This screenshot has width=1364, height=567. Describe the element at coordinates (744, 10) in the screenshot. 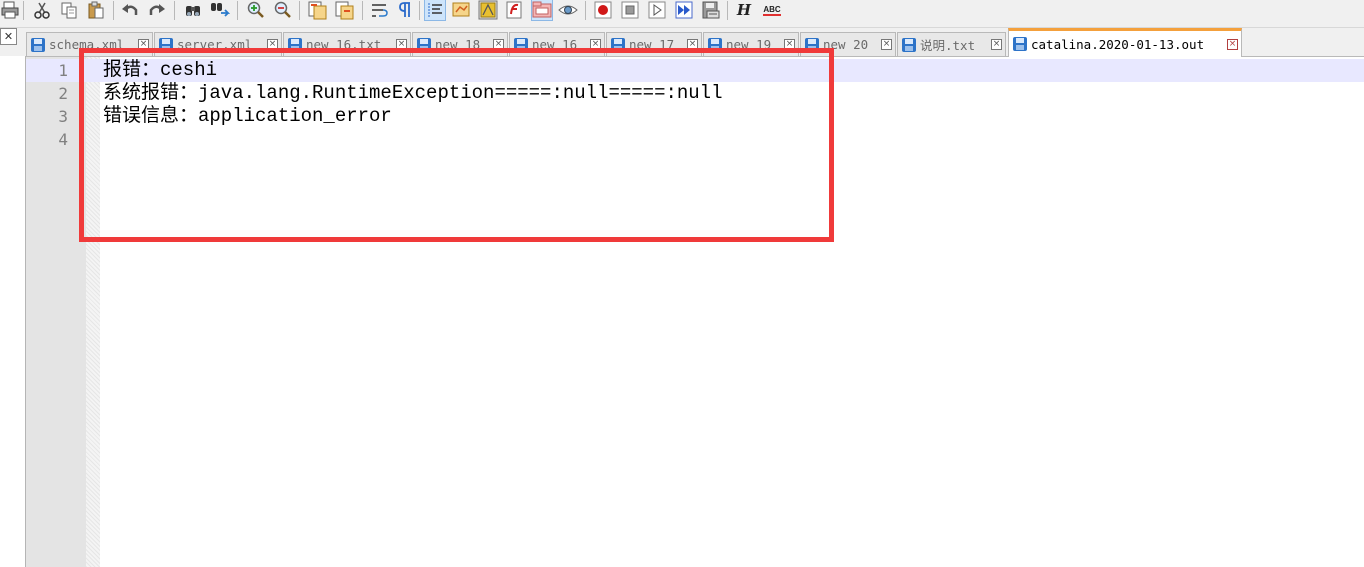

I see `heading-icon: H` at that location.